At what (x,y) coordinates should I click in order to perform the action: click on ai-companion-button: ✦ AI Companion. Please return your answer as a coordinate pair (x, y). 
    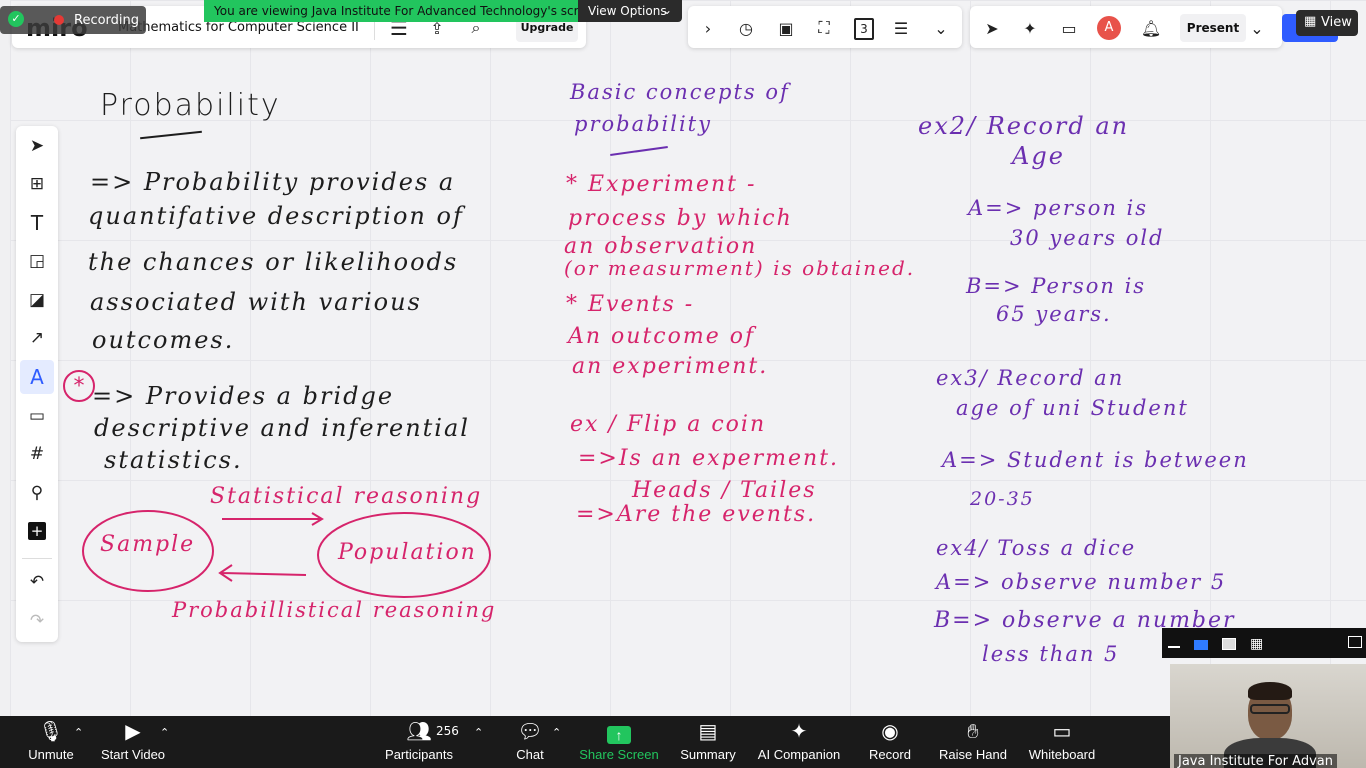
    Looking at the image, I should click on (799, 742).